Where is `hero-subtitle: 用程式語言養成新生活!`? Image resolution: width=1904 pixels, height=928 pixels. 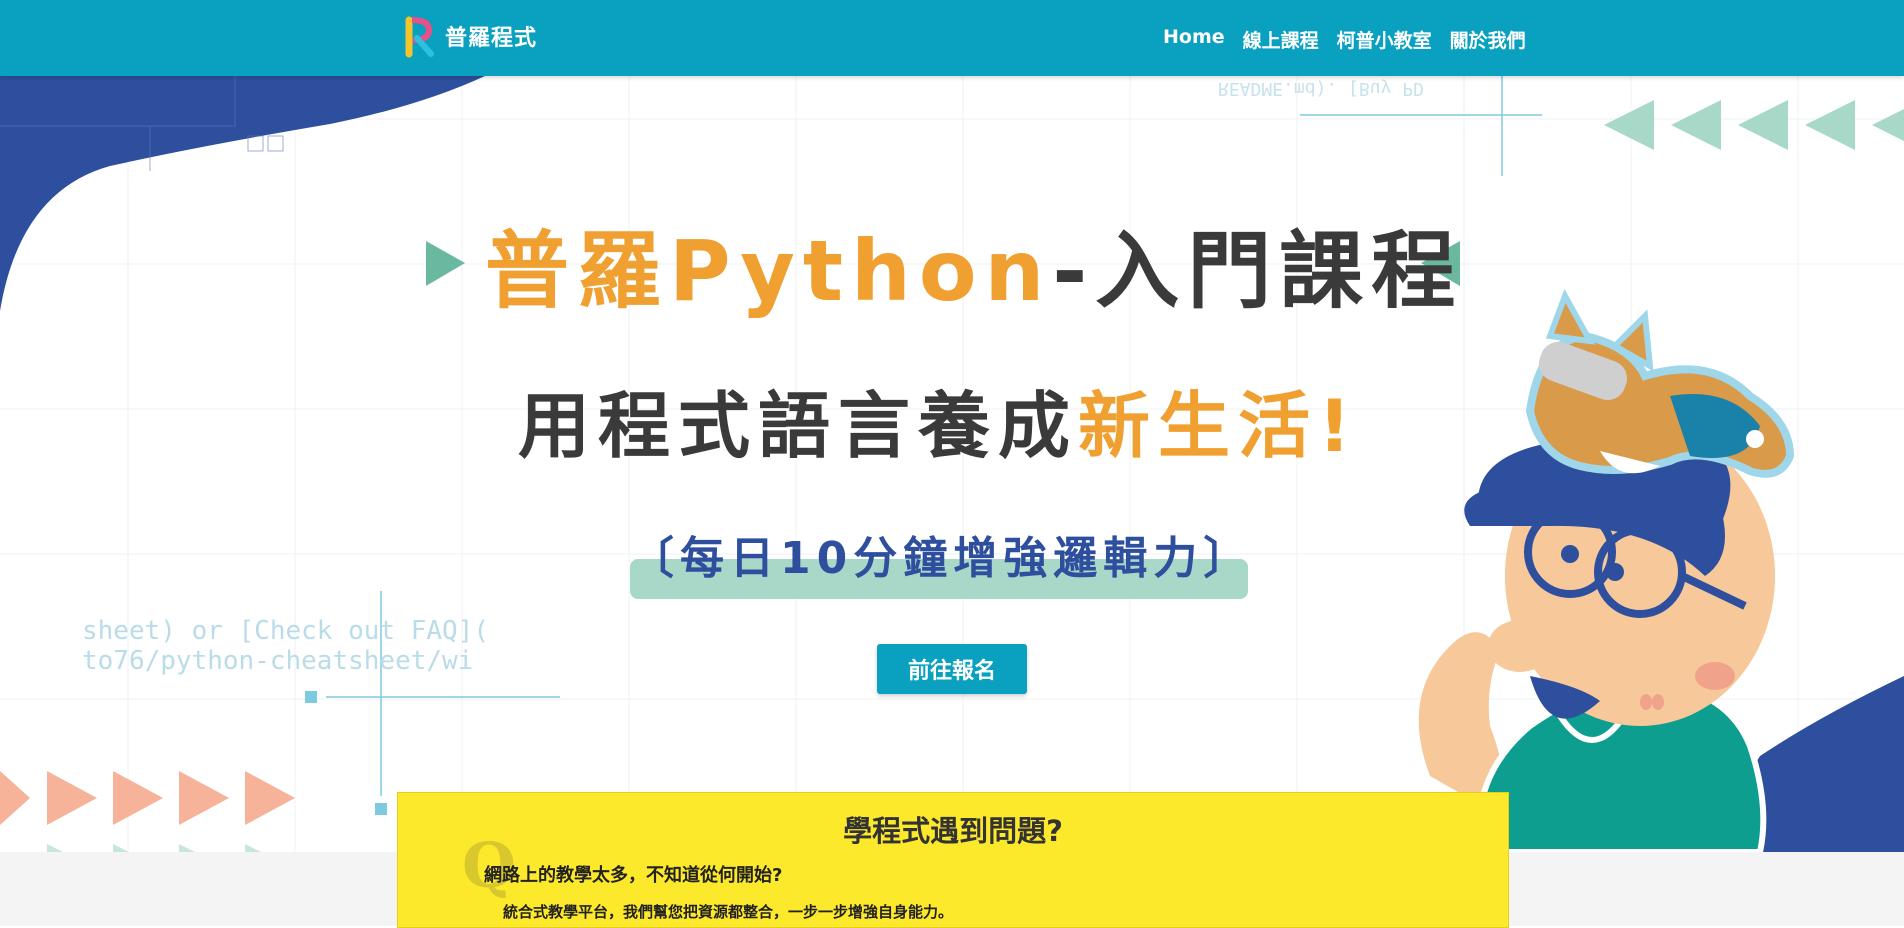
hero-subtitle: 用程式語言養成新生活! is located at coordinates (938, 426).